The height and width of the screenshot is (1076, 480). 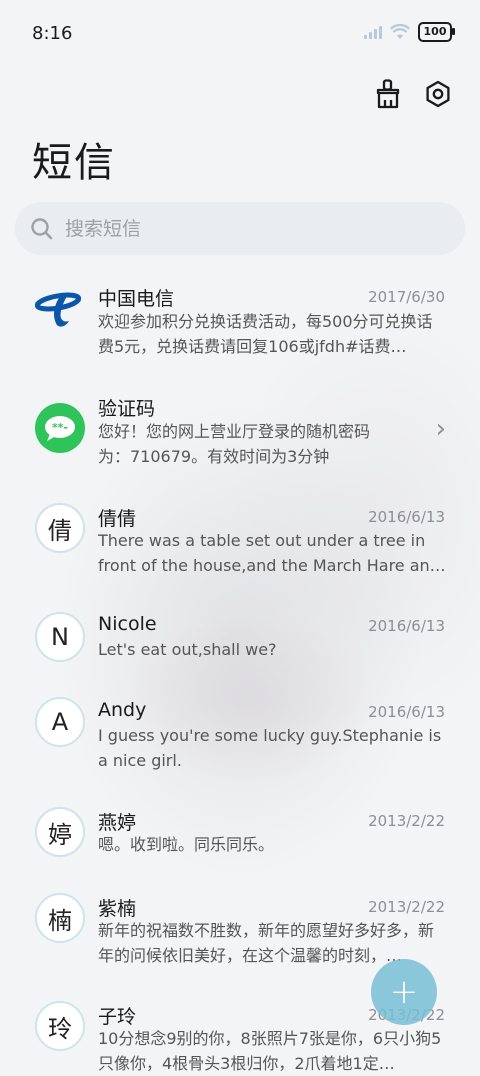 I want to click on search-bar, so click(x=240, y=228).